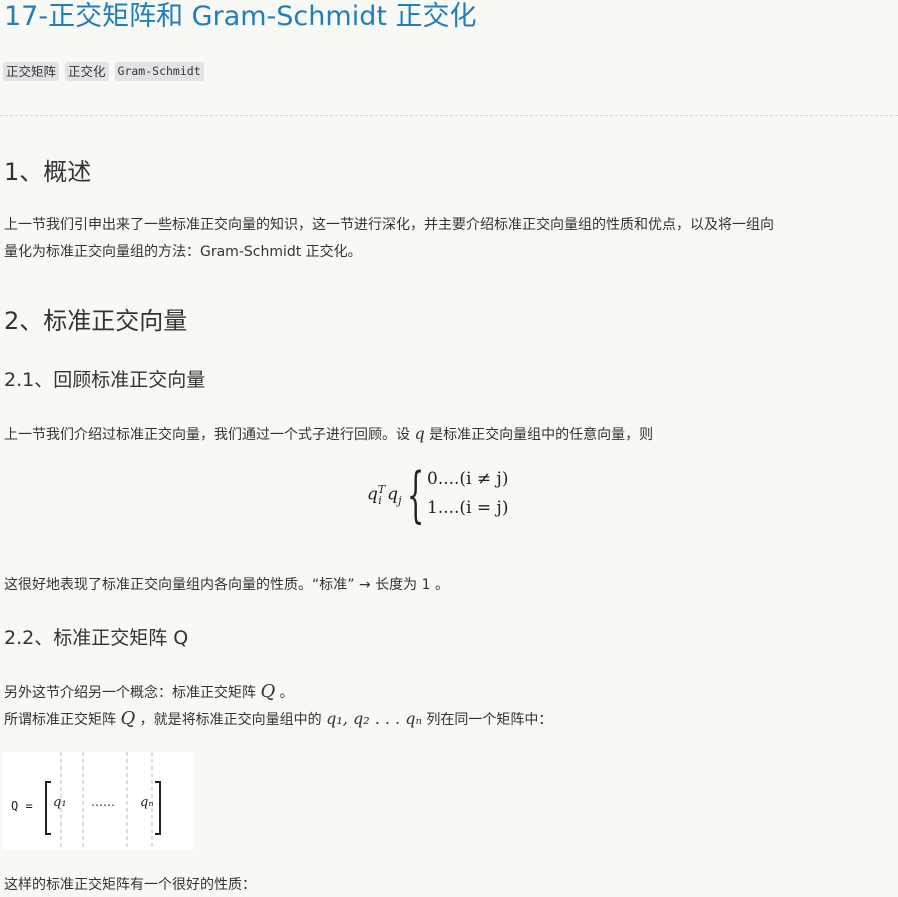 The width and height of the screenshot is (898, 897). Describe the element at coordinates (105, 380) in the screenshot. I see `section-2-1-heading: 2.1、回顾标准正交向量` at that location.